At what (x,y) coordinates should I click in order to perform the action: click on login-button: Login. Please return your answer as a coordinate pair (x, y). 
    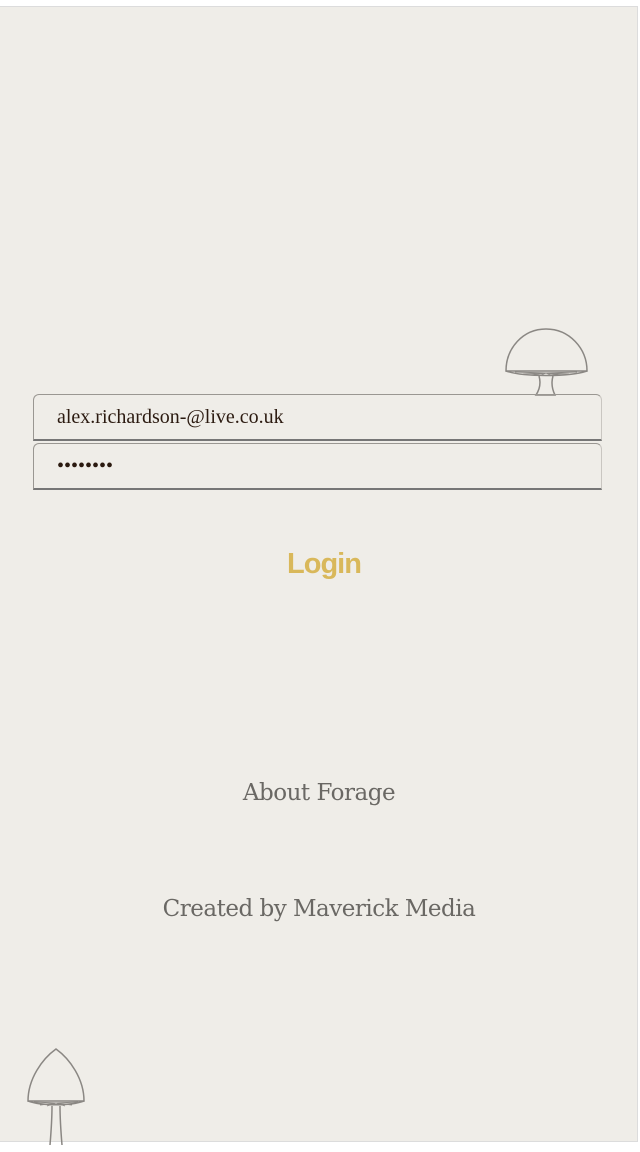
    Looking at the image, I should click on (324, 564).